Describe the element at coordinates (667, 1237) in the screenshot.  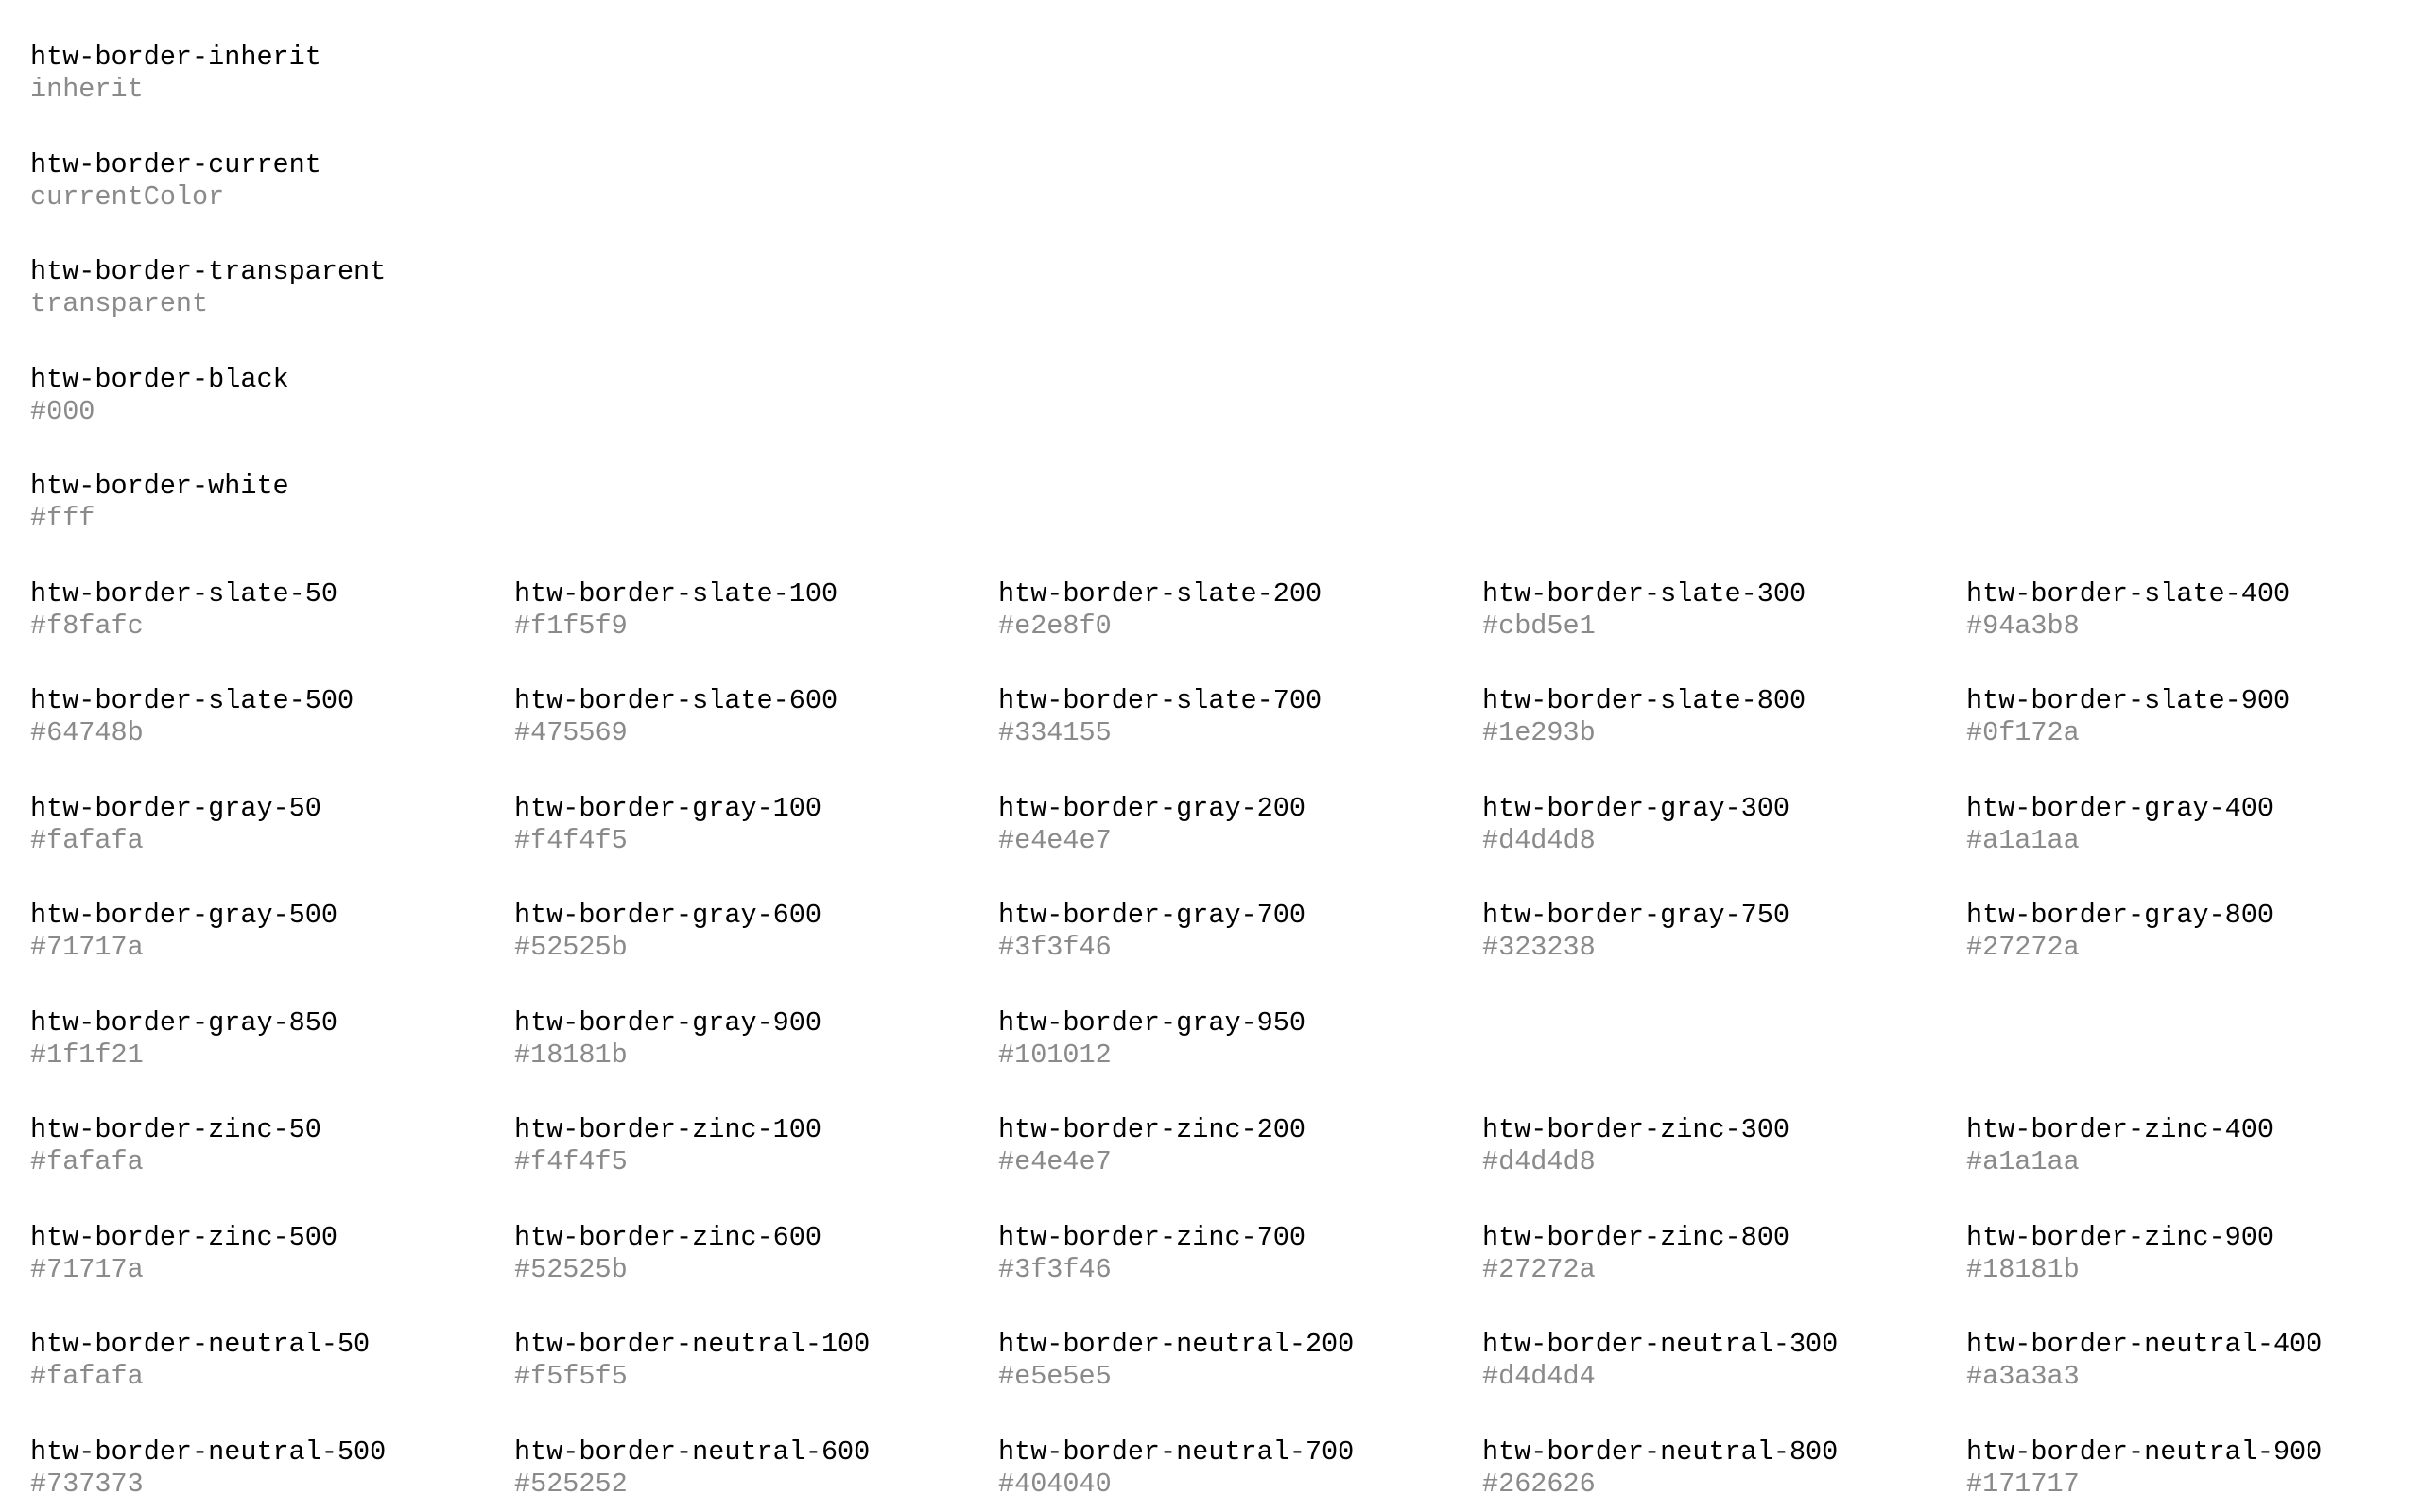
I see `token-name: htw-border-zinc-600` at that location.